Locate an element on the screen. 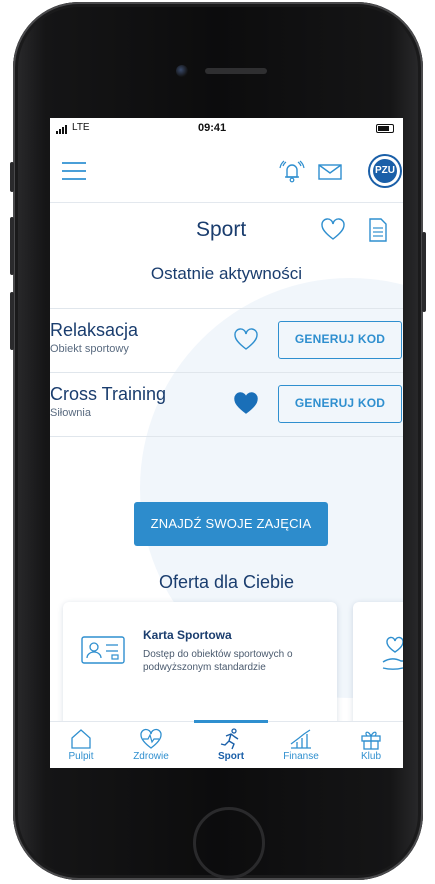 Image resolution: width=435 pixels, height=884 pixels. home-button is located at coordinates (229, 843).